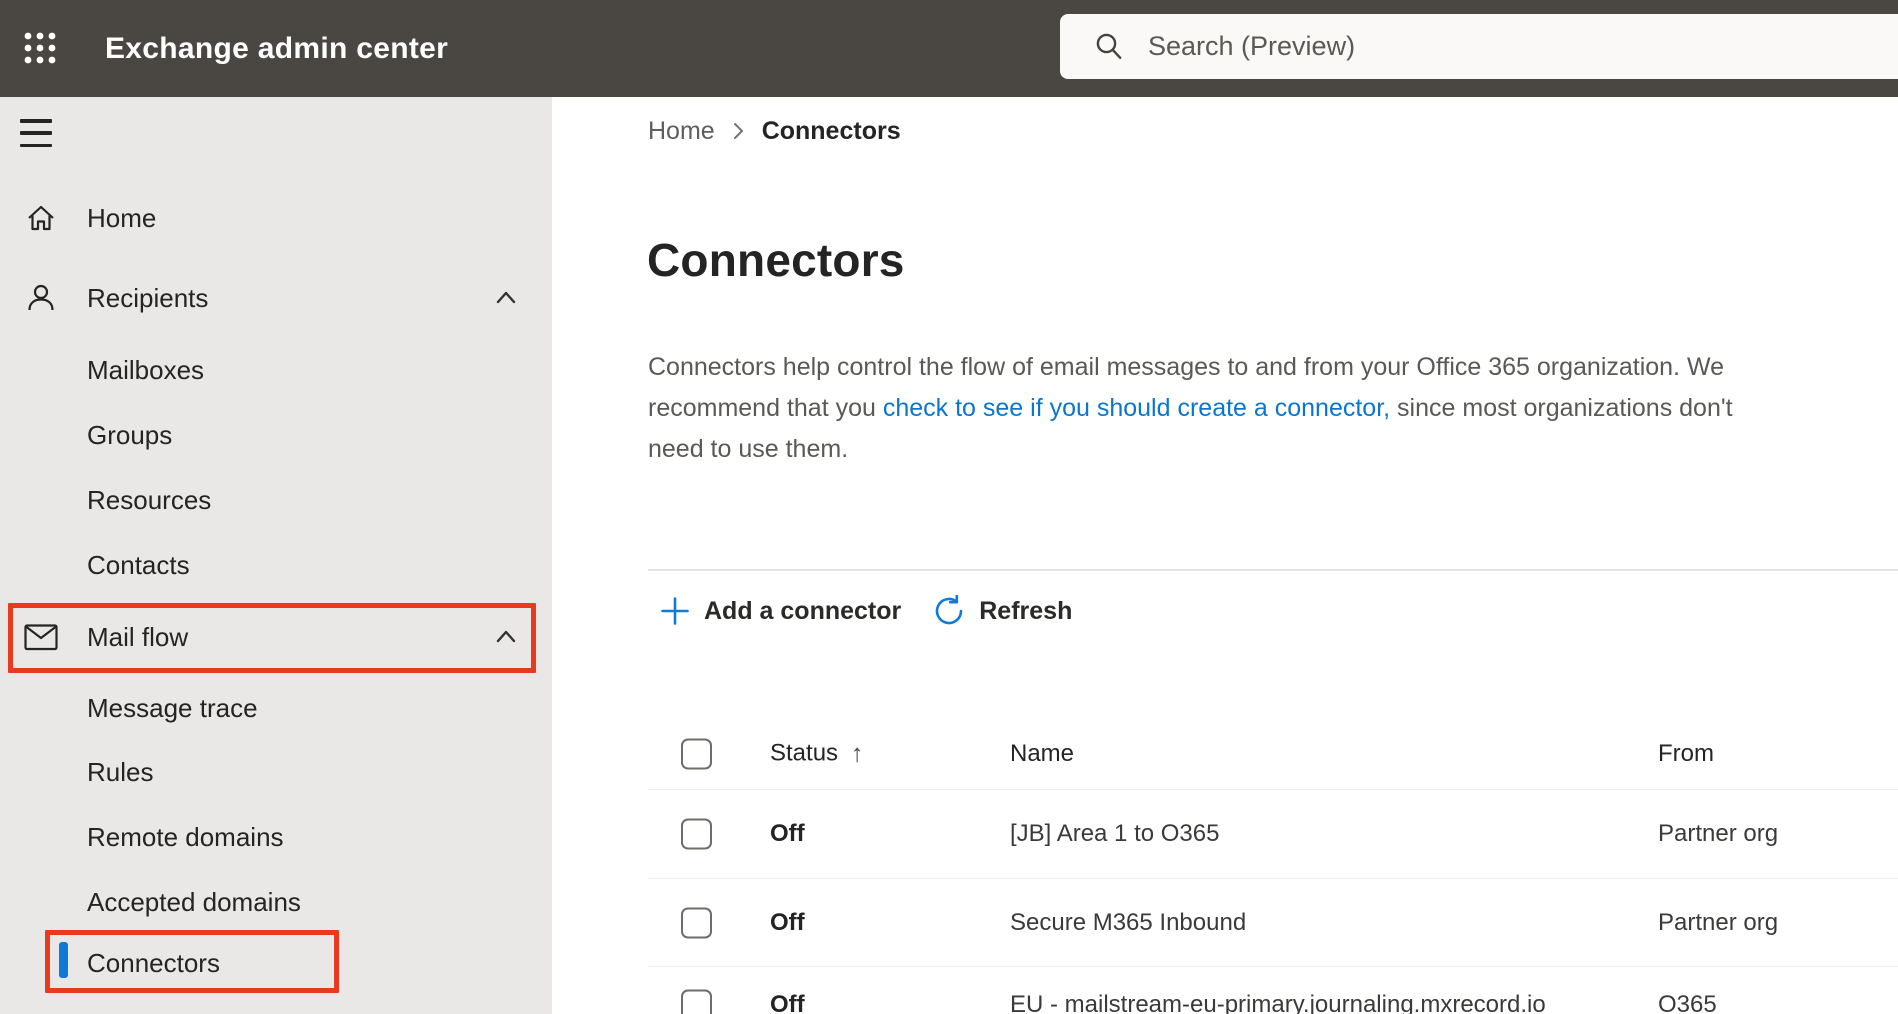 This screenshot has width=1898, height=1014. What do you see at coordinates (1273, 570) in the screenshot?
I see `toolbar-divider` at bounding box center [1273, 570].